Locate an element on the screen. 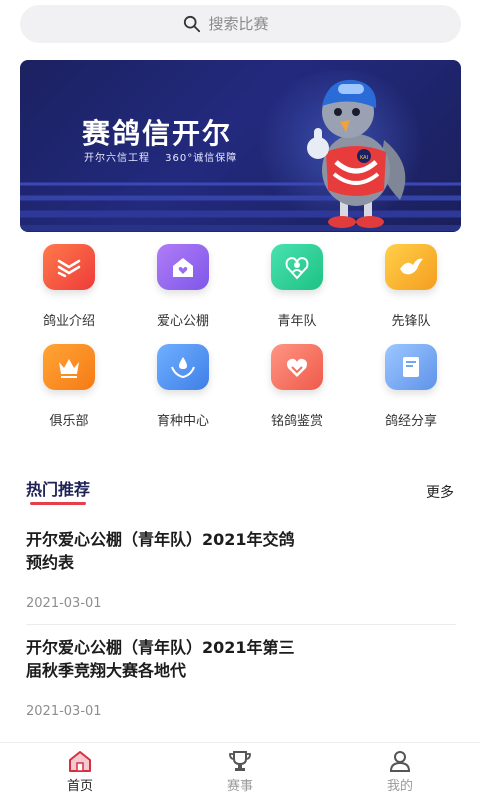 The image size is (480, 800). hands-drop-icon is located at coordinates (183, 367).